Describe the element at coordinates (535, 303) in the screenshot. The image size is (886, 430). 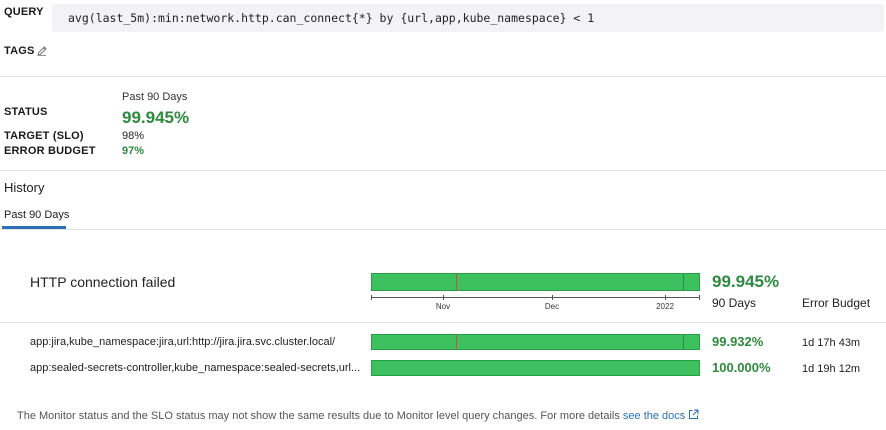
I see `time-axis: Nov Dec 2022` at that location.